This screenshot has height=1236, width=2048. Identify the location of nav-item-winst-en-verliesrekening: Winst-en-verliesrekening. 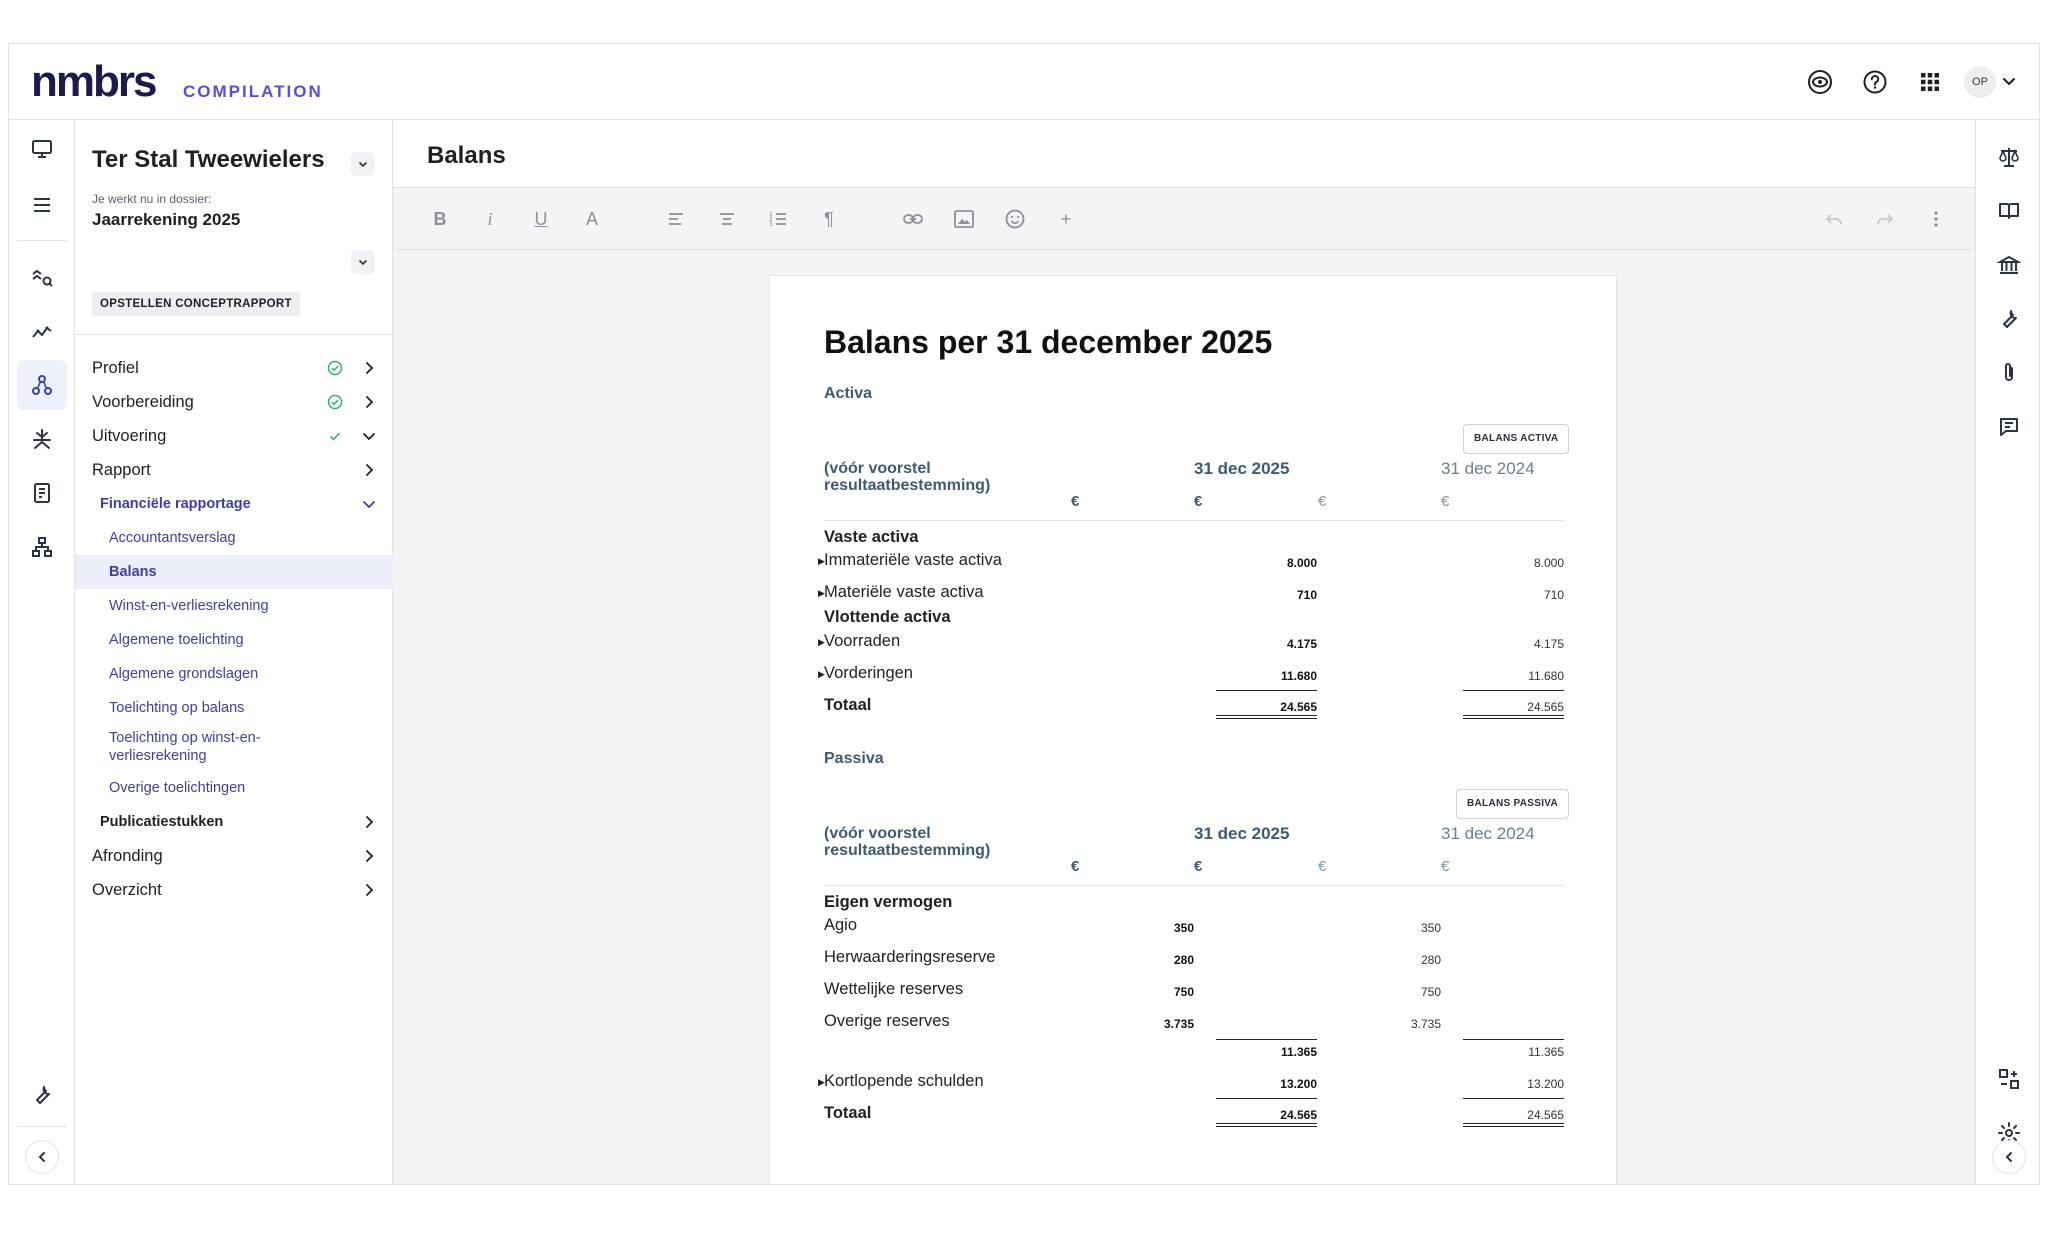
(234, 606).